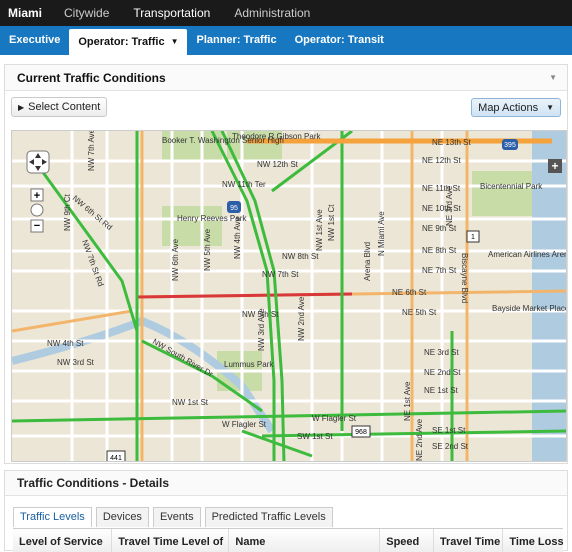 The height and width of the screenshot is (552, 572). I want to click on collapse-icon: ▼, so click(553, 77).